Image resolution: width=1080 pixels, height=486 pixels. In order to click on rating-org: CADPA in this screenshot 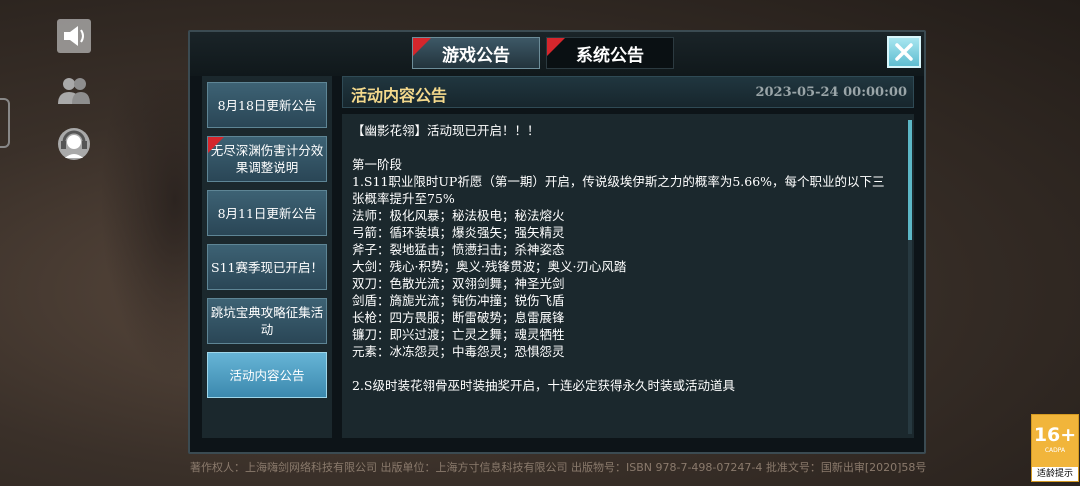, I will do `click(1055, 450)`.